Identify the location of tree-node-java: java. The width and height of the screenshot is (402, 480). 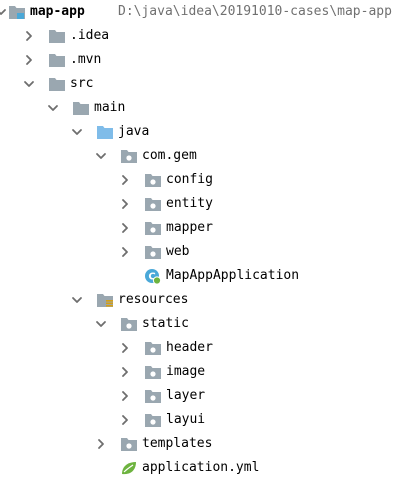
(201, 132).